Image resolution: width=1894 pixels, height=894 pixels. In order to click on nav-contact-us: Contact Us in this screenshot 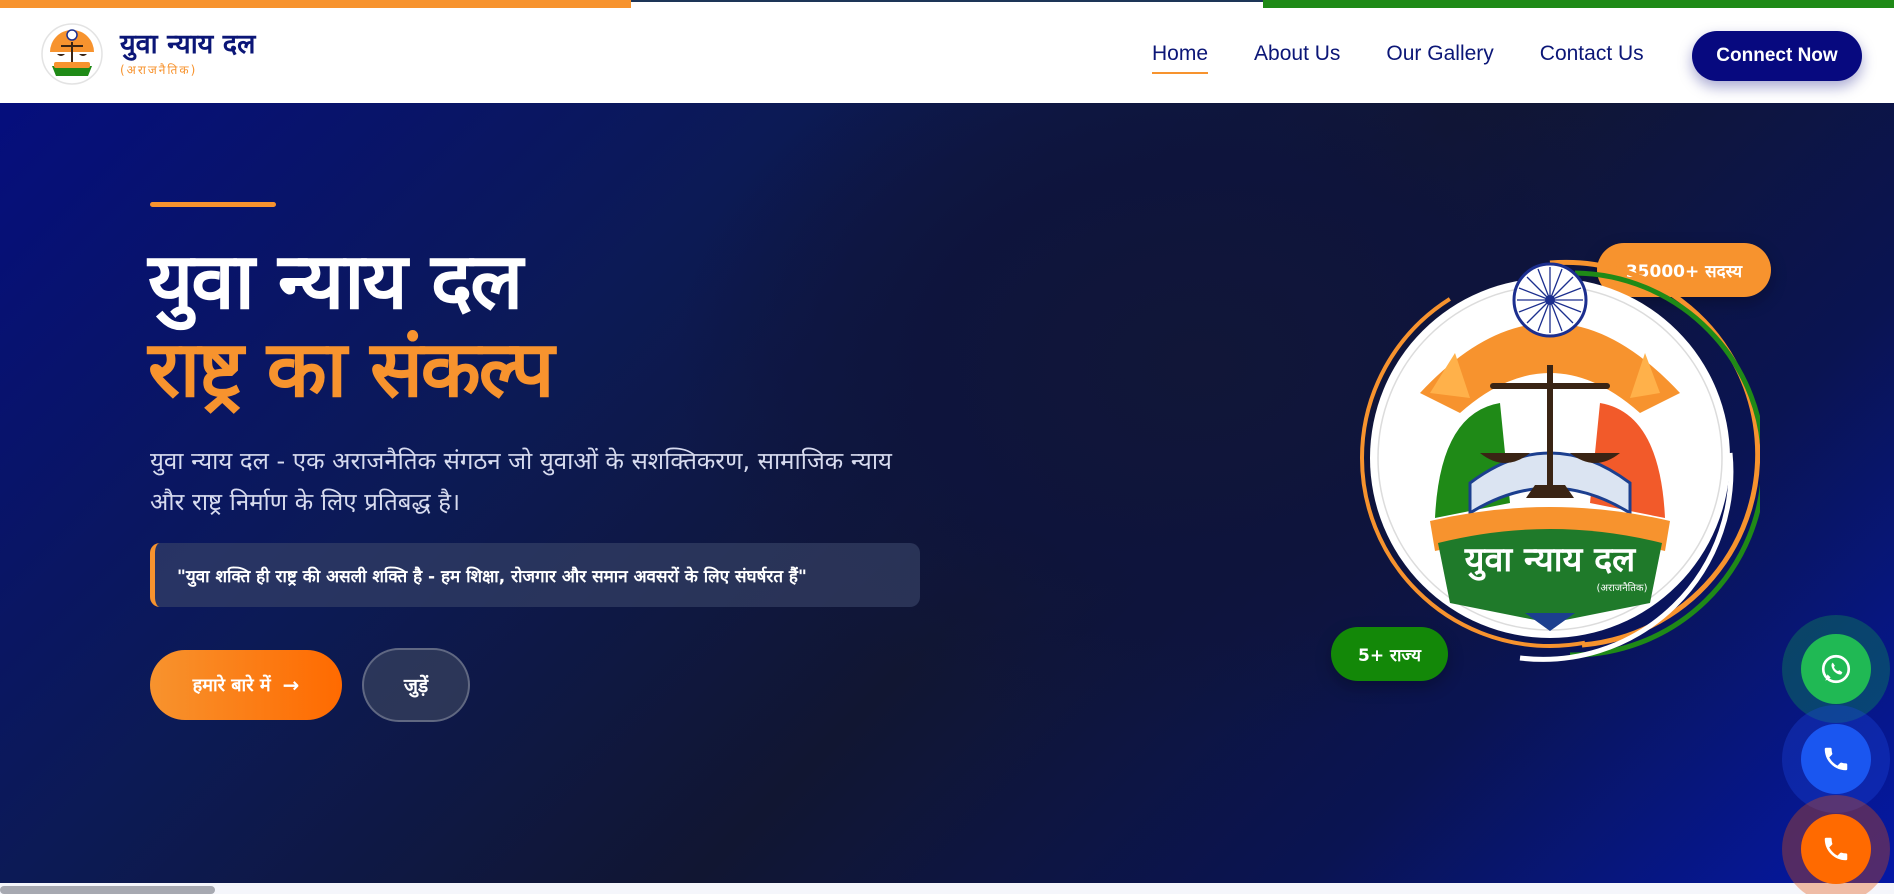, I will do `click(1592, 58)`.